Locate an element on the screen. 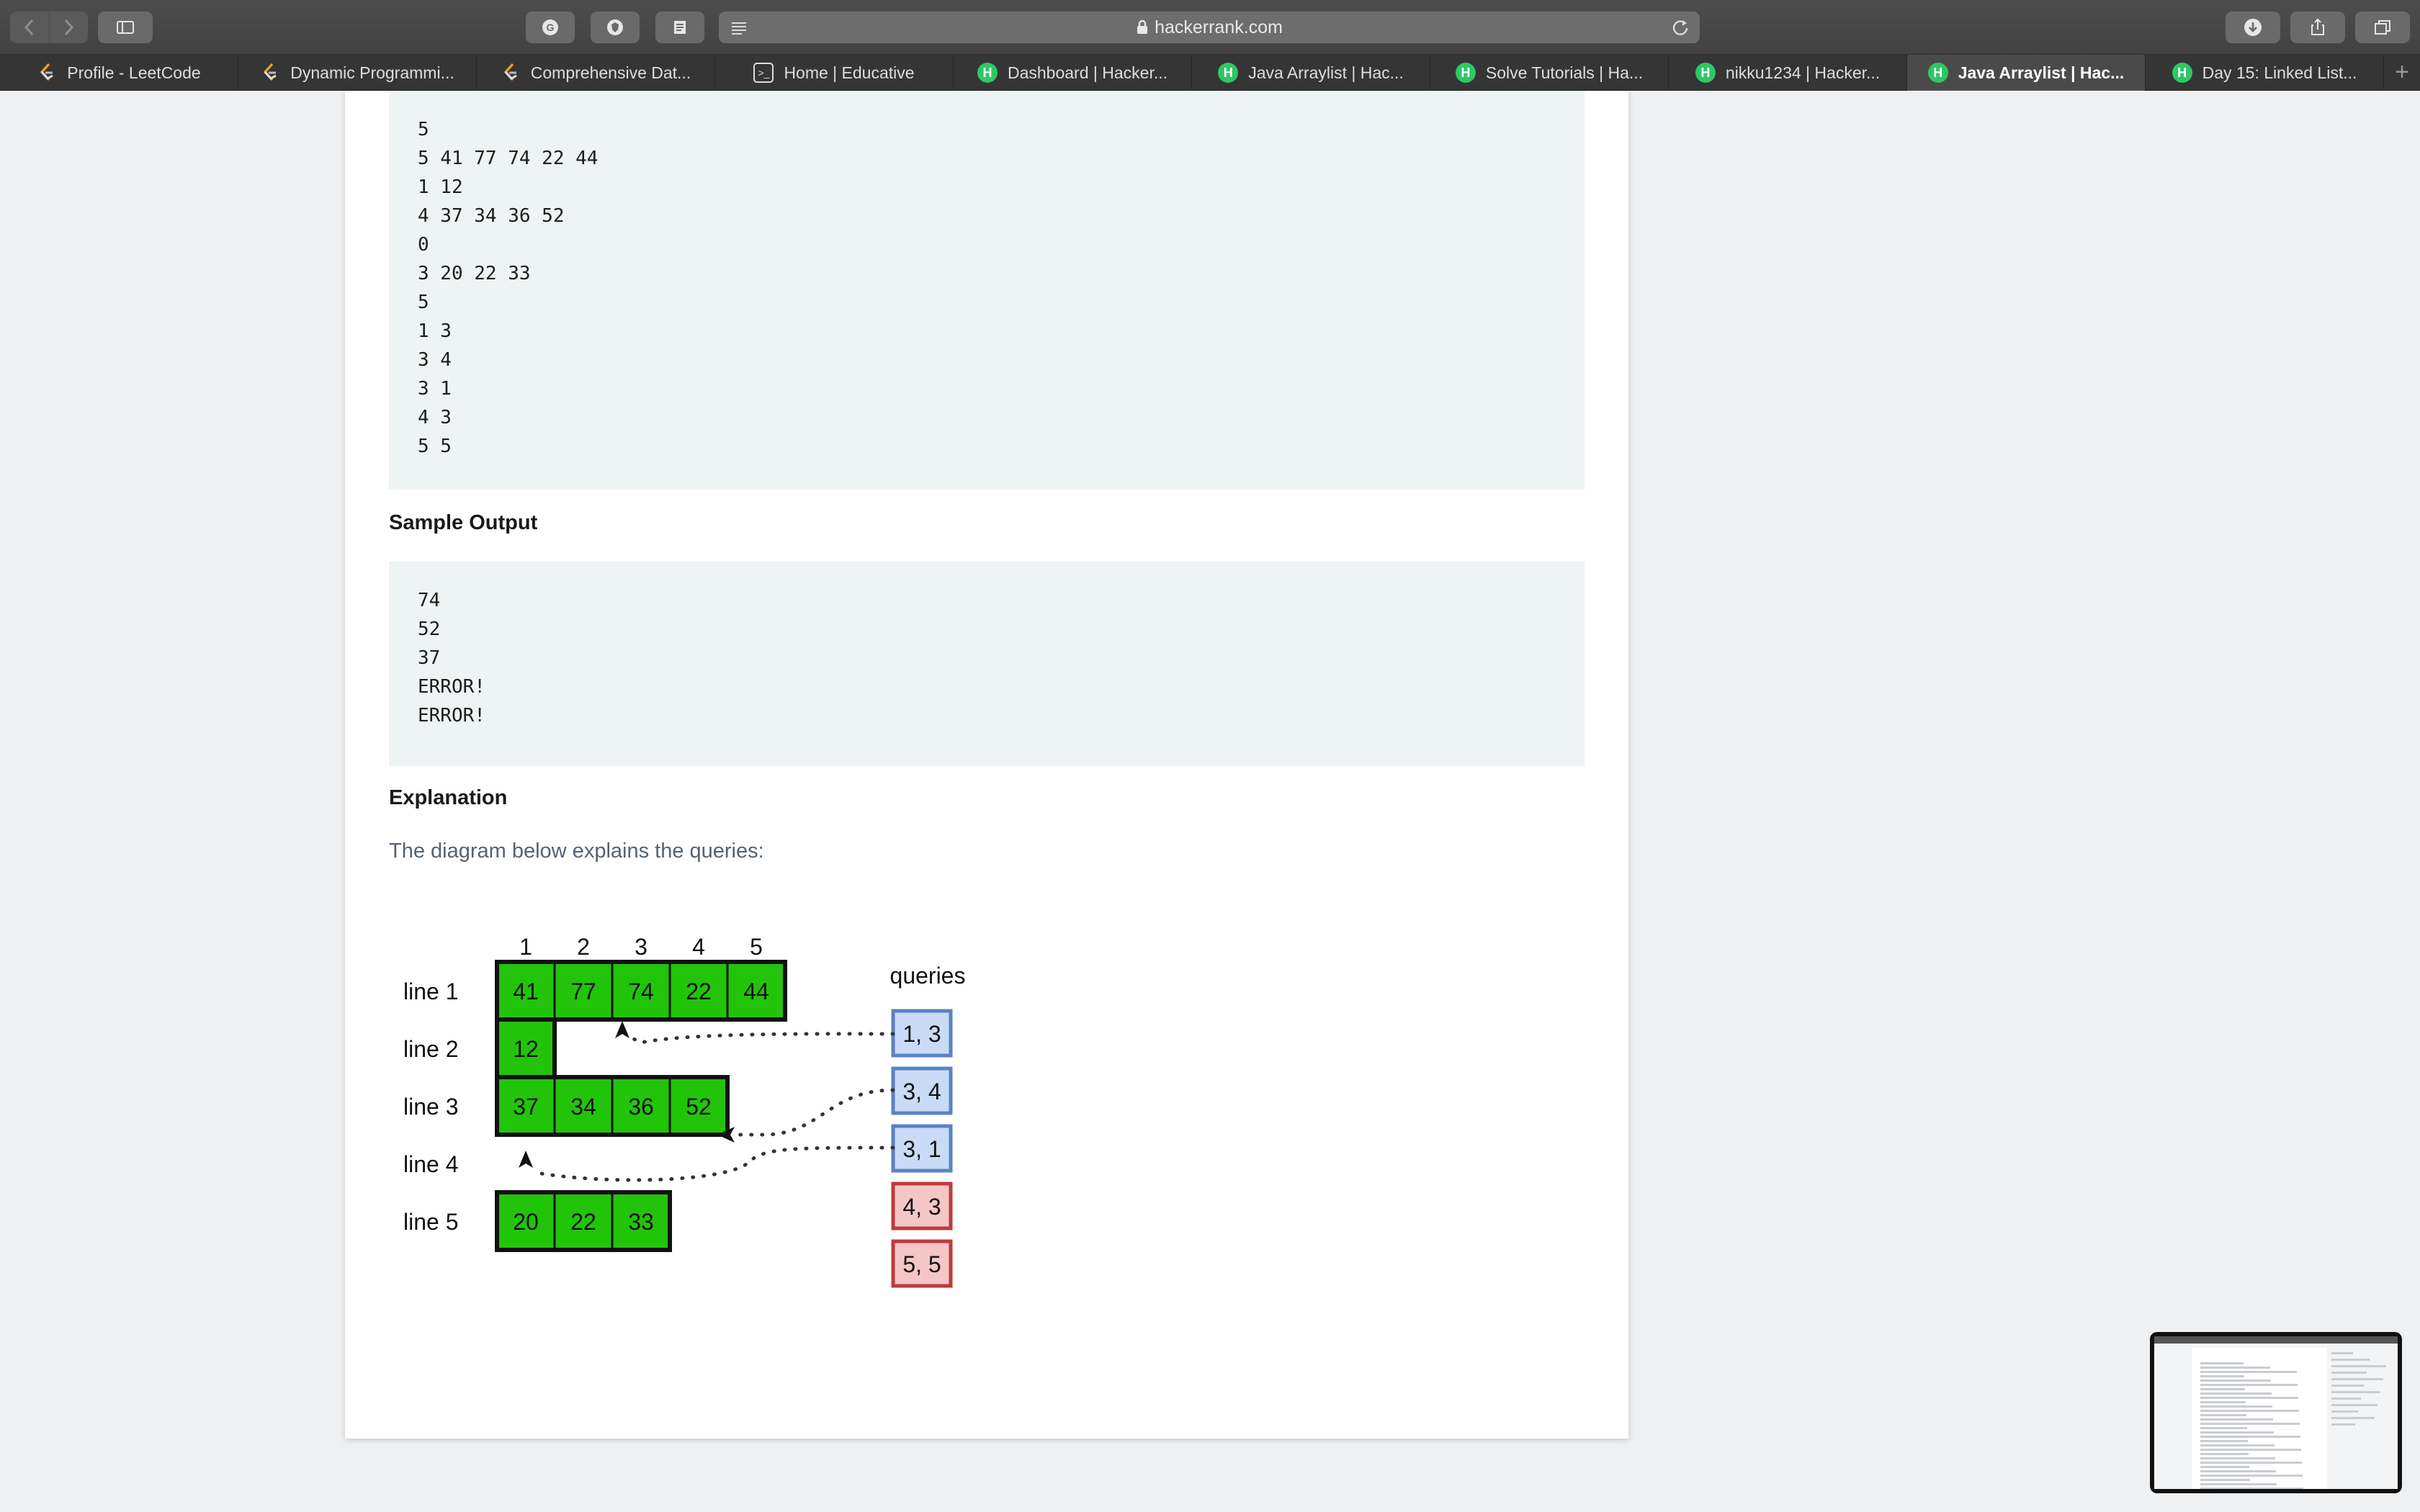 This screenshot has height=1512, width=2420. line-label: line 1 is located at coordinates (431, 991).